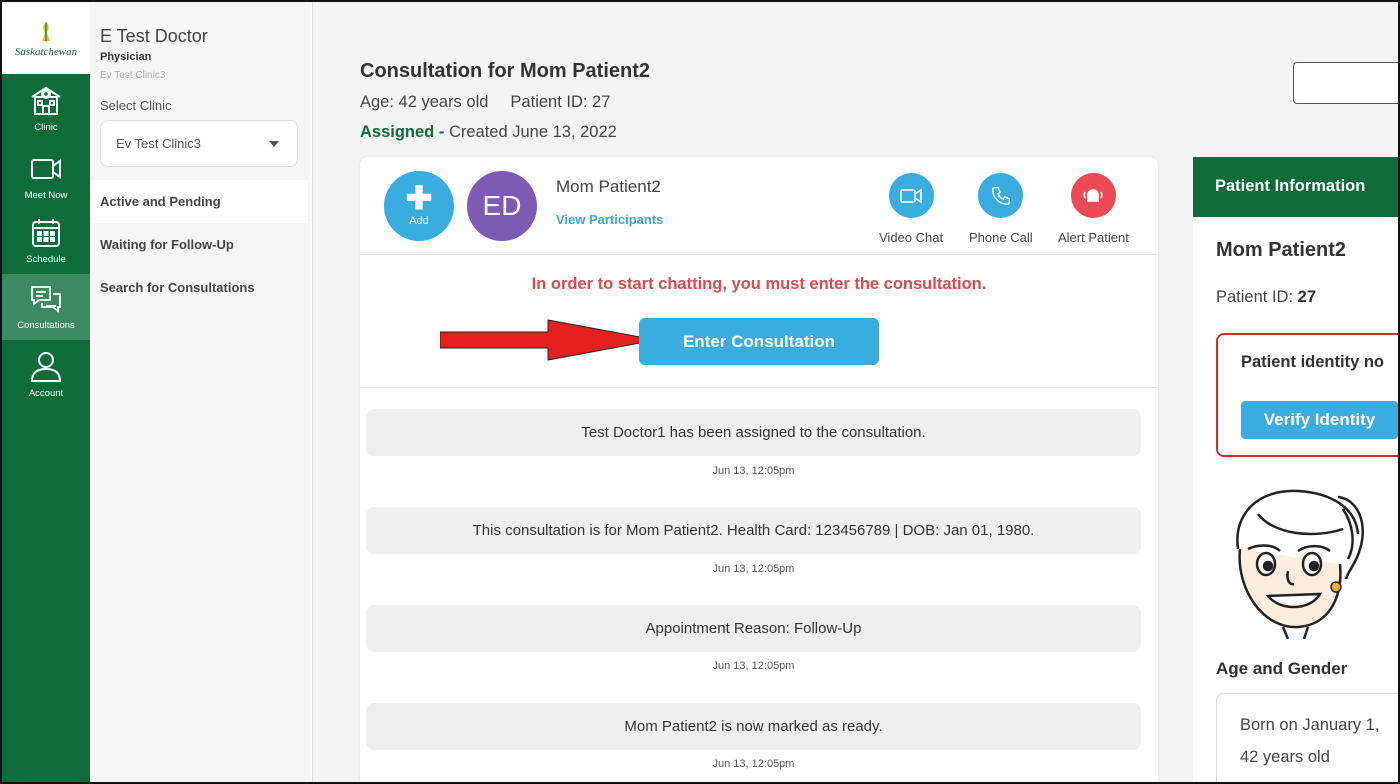  What do you see at coordinates (505, 71) in the screenshot?
I see `page-title: Consultation for Mom Patient2` at bounding box center [505, 71].